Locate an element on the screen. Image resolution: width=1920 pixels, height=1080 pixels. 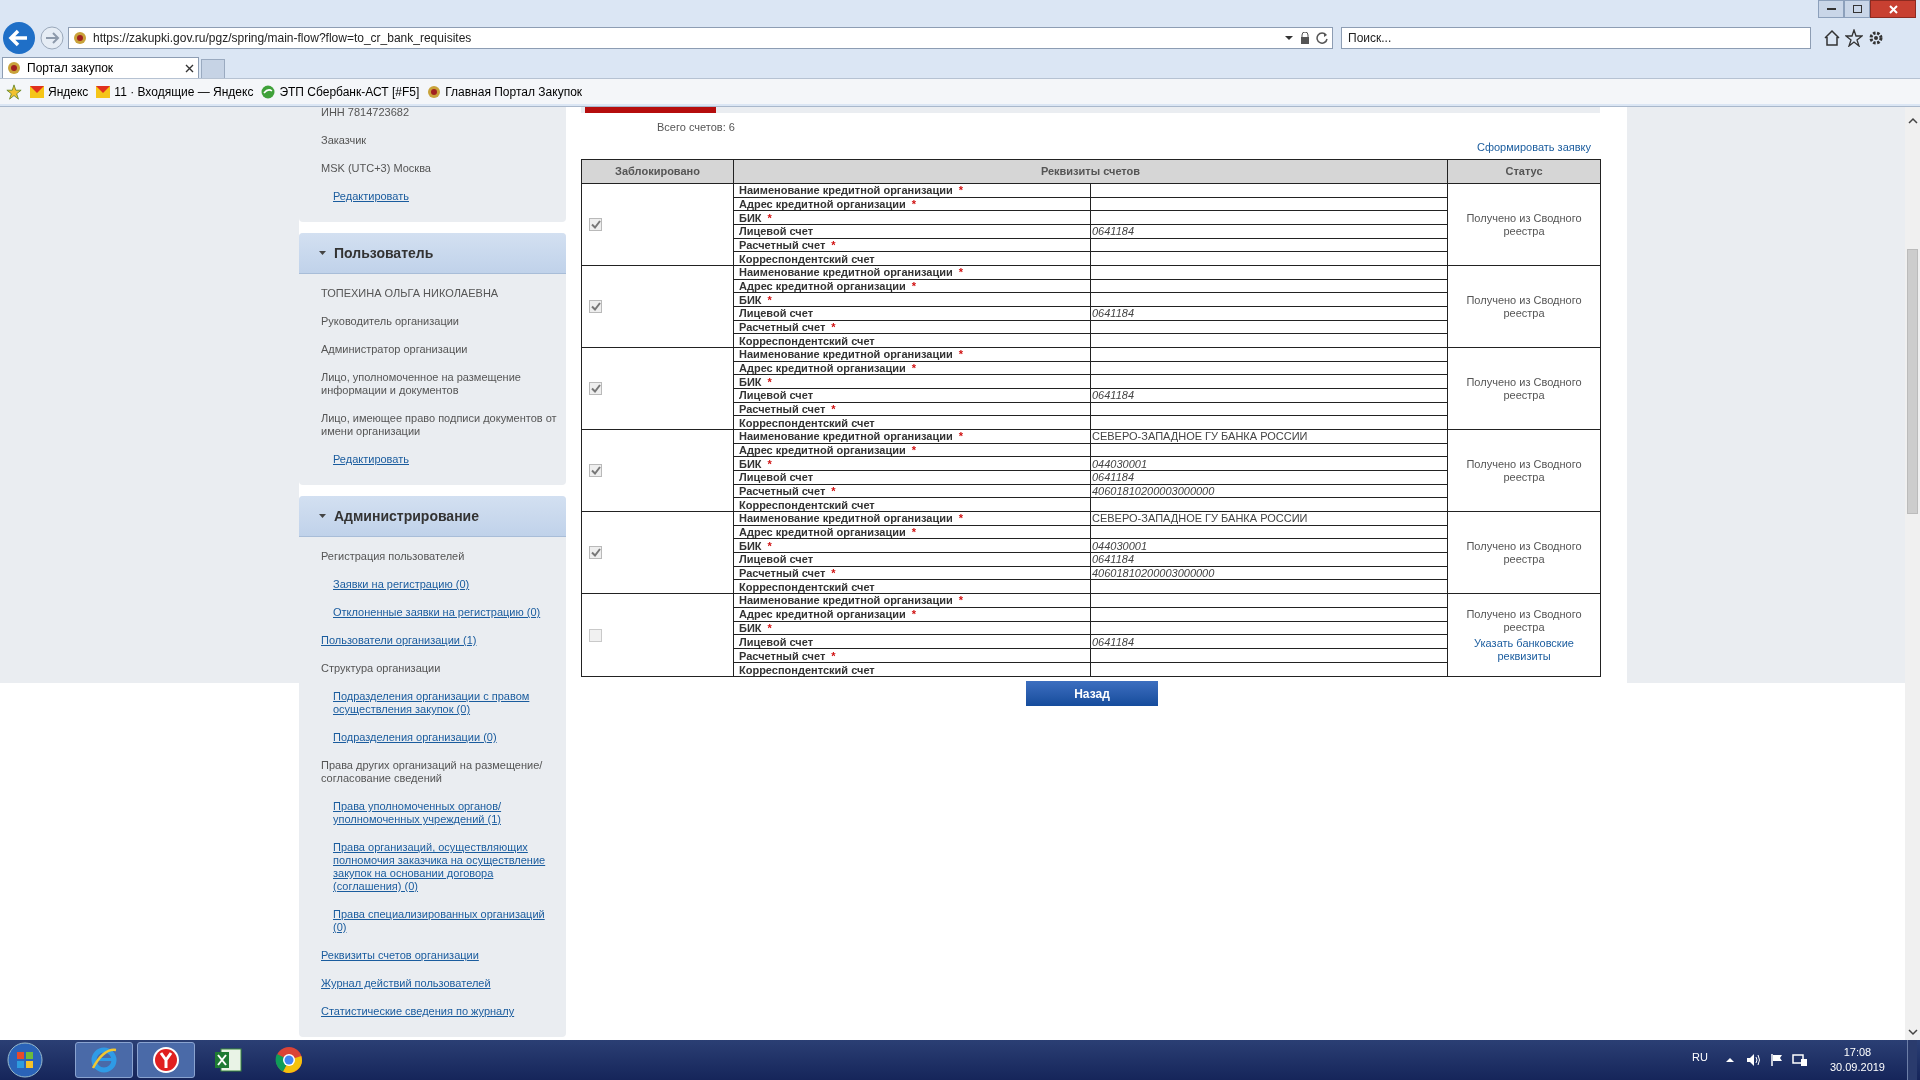
back-icon is located at coordinates (19, 38).